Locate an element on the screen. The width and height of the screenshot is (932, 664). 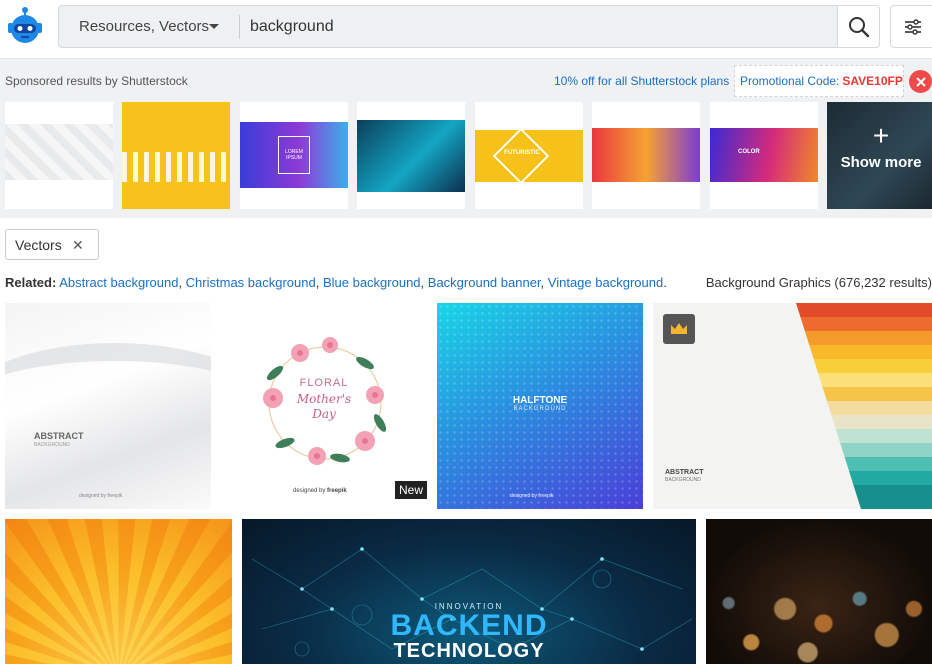
filters-button is located at coordinates (911, 26).